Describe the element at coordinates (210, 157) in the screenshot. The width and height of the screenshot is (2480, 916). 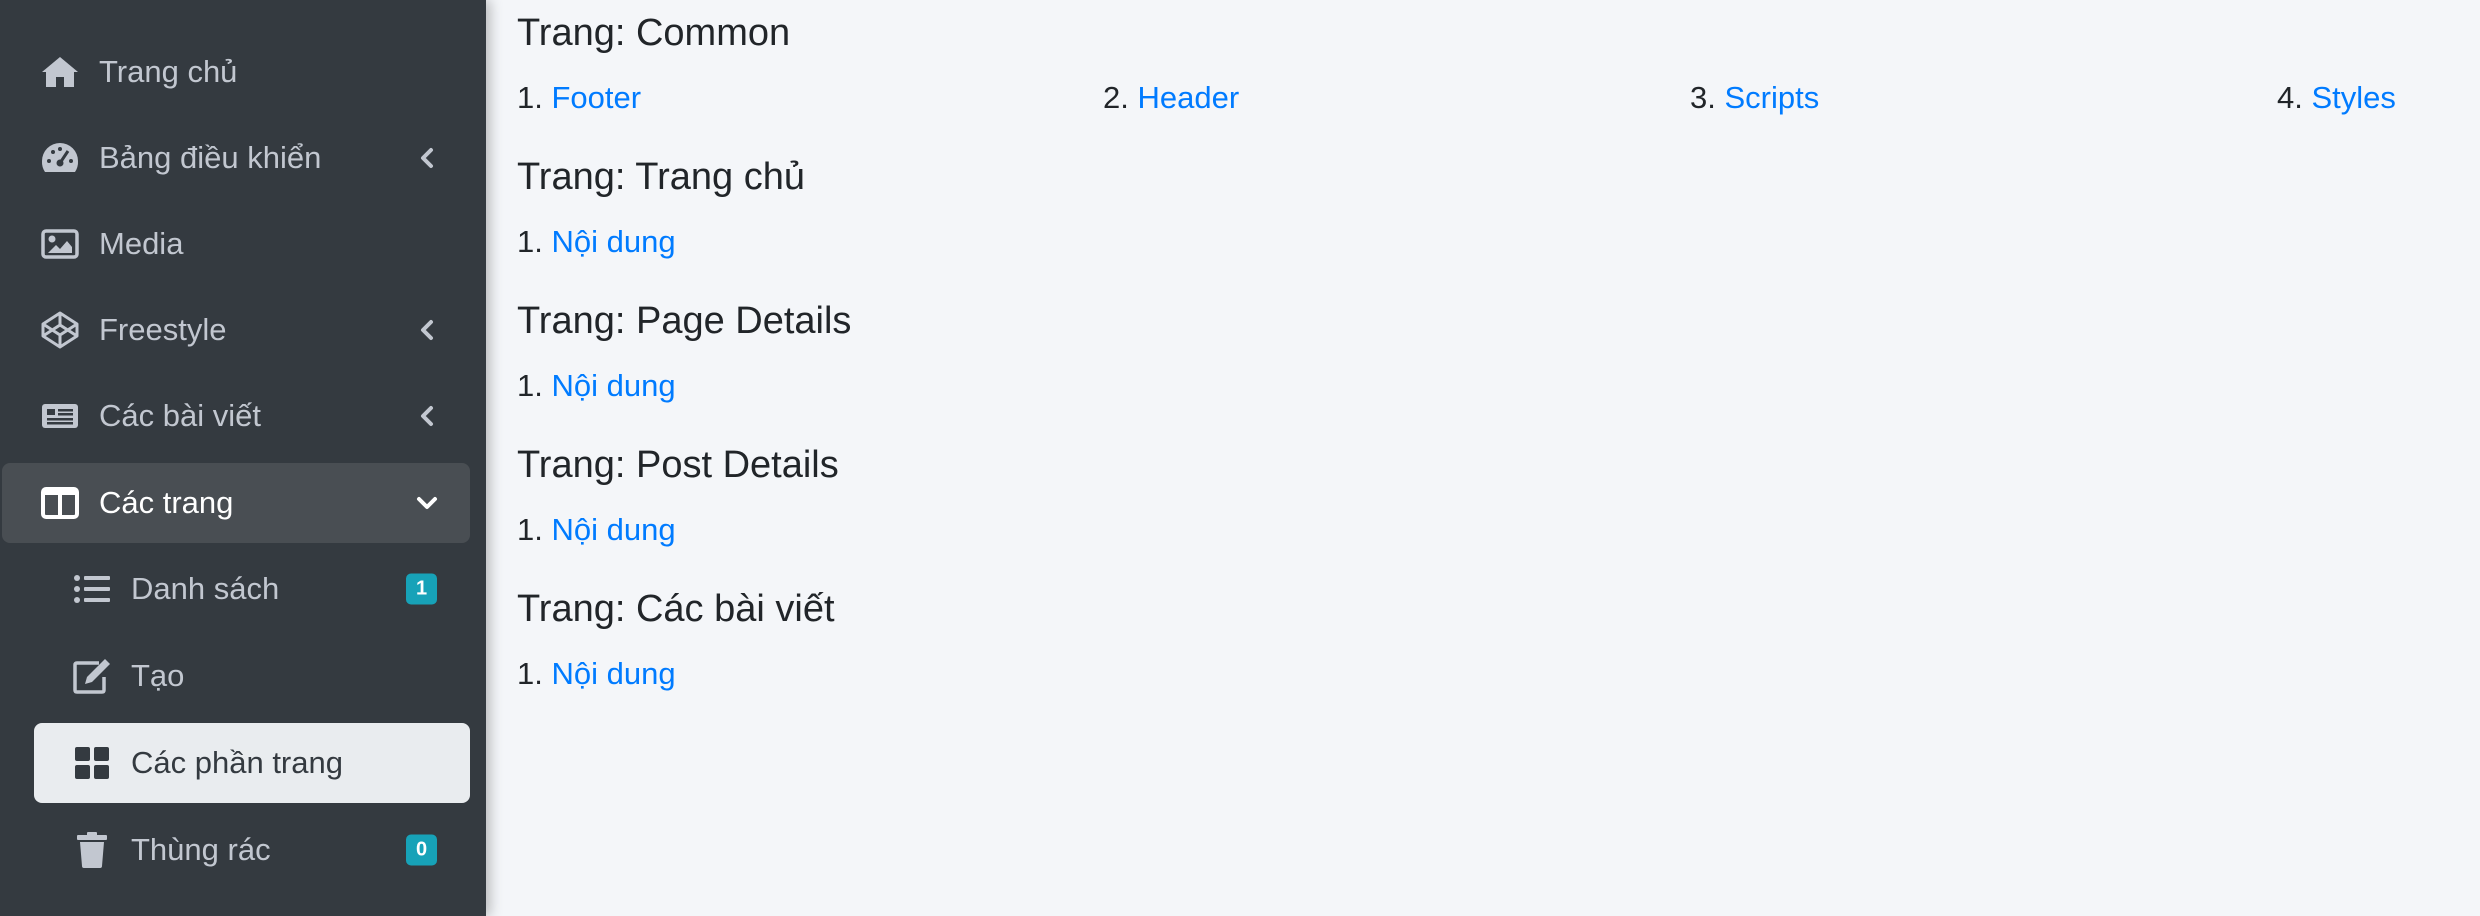
I see `sidebar-item-label: Bảng điều khiển` at that location.